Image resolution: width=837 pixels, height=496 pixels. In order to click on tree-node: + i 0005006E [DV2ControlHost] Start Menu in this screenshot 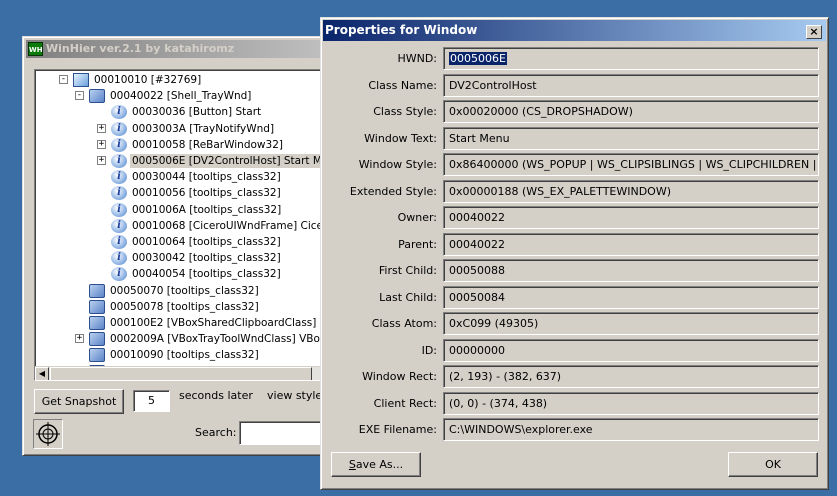, I will do `click(211, 161)`.